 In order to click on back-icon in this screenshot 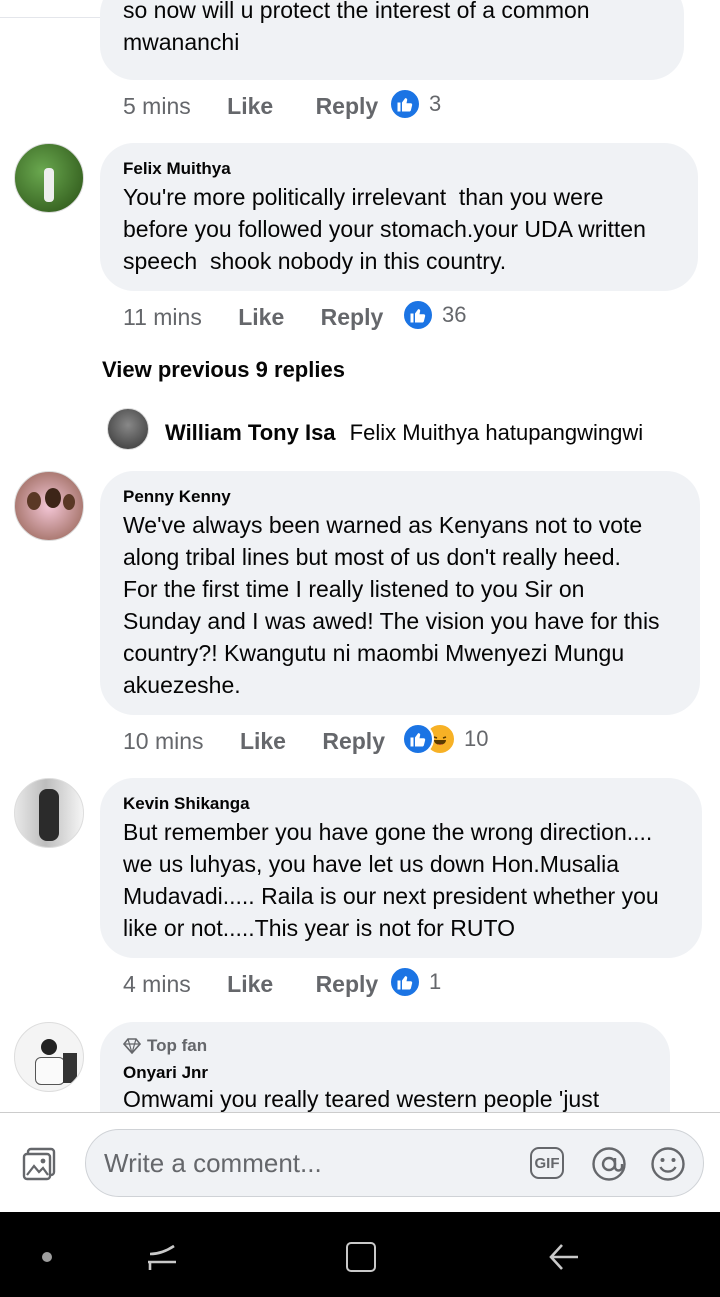, I will do `click(564, 1257)`.